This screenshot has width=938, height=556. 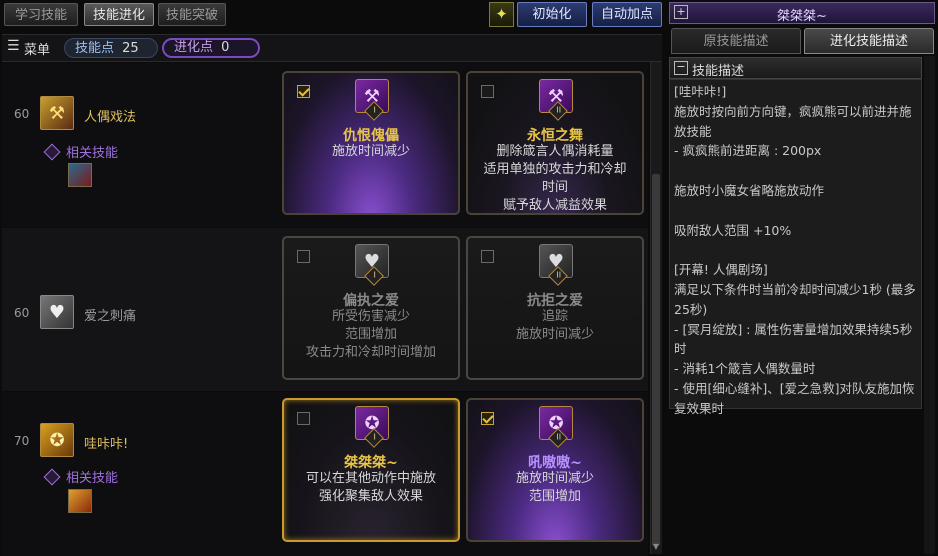 What do you see at coordinates (372, 100) in the screenshot?
I see `hammer-icon: ⚒ I` at bounding box center [372, 100].